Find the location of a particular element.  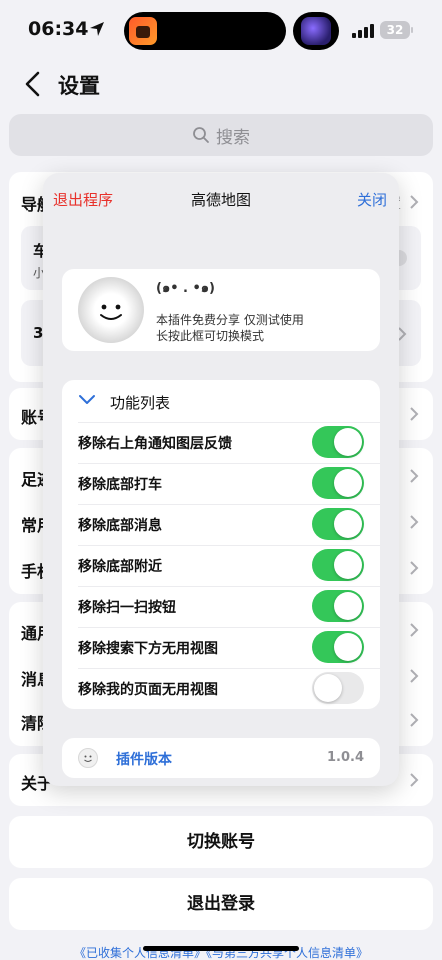

page-title: 设置 is located at coordinates (79, 86).